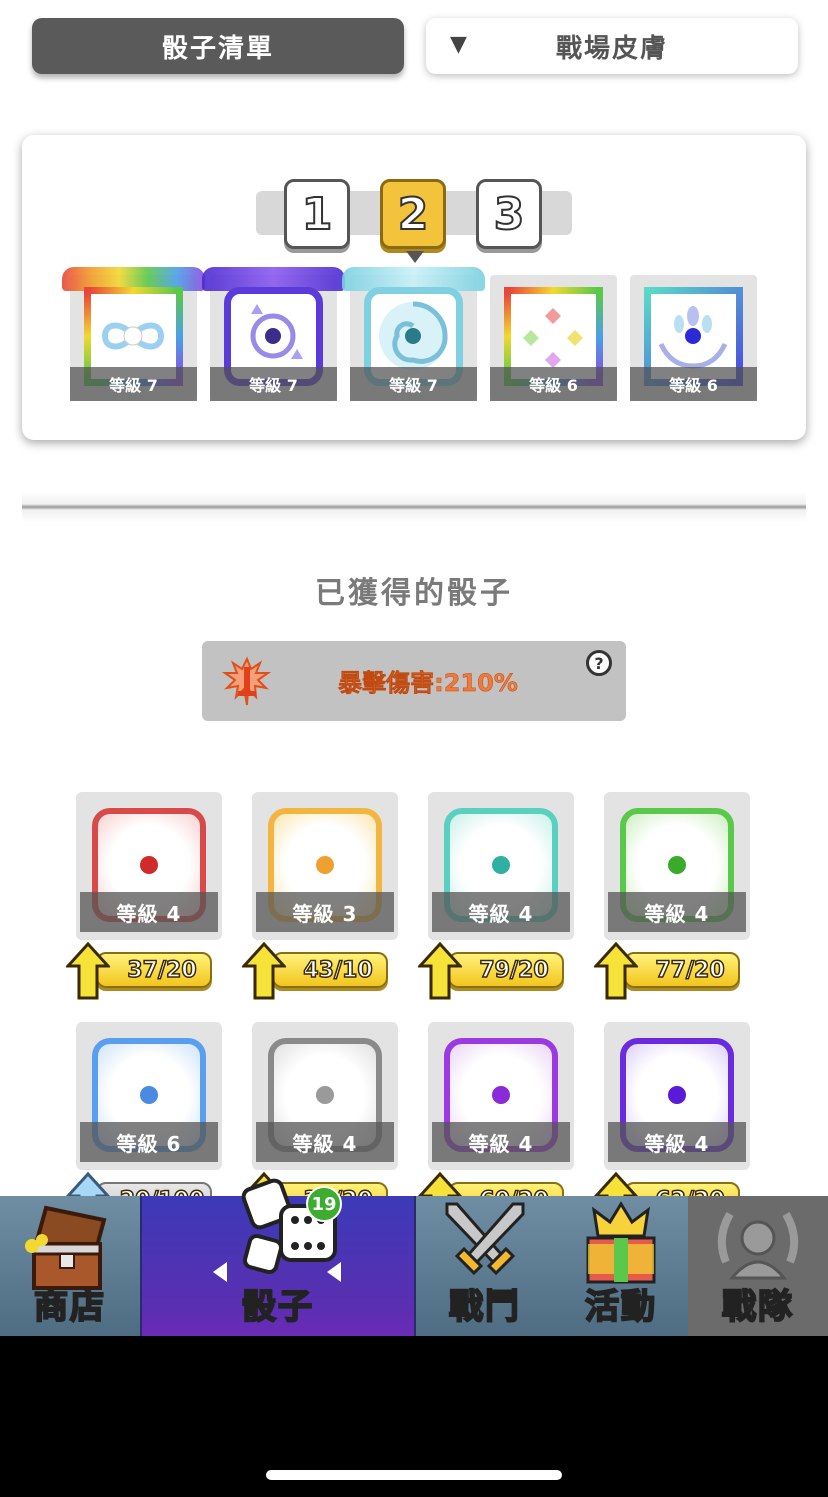 This screenshot has width=828, height=1497. What do you see at coordinates (133, 334) in the screenshot?
I see `deck-slot-1: 等級 7` at bounding box center [133, 334].